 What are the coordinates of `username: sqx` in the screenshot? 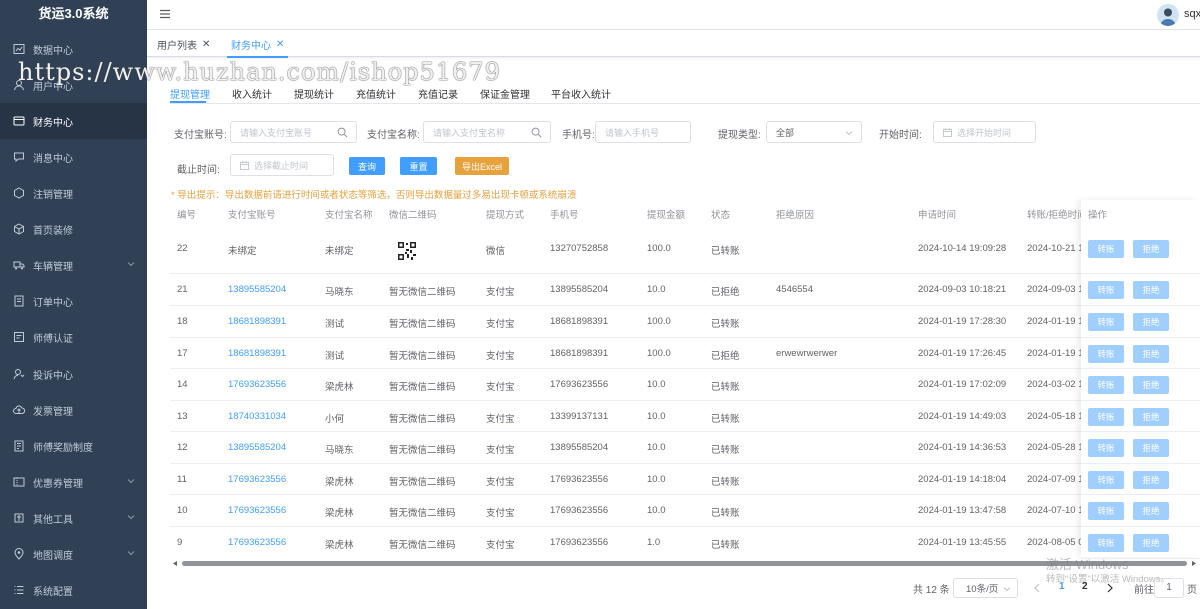 It's located at (1192, 14).